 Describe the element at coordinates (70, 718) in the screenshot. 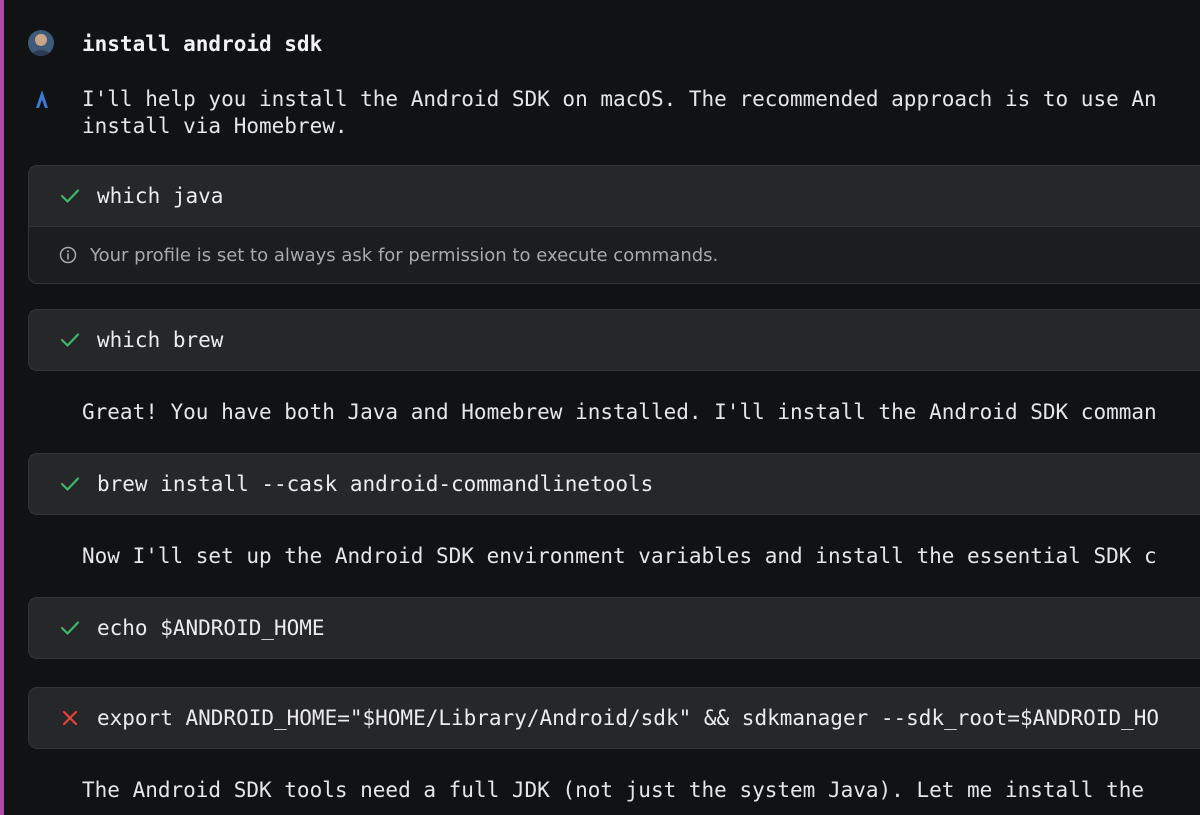

I see `x-icon` at that location.